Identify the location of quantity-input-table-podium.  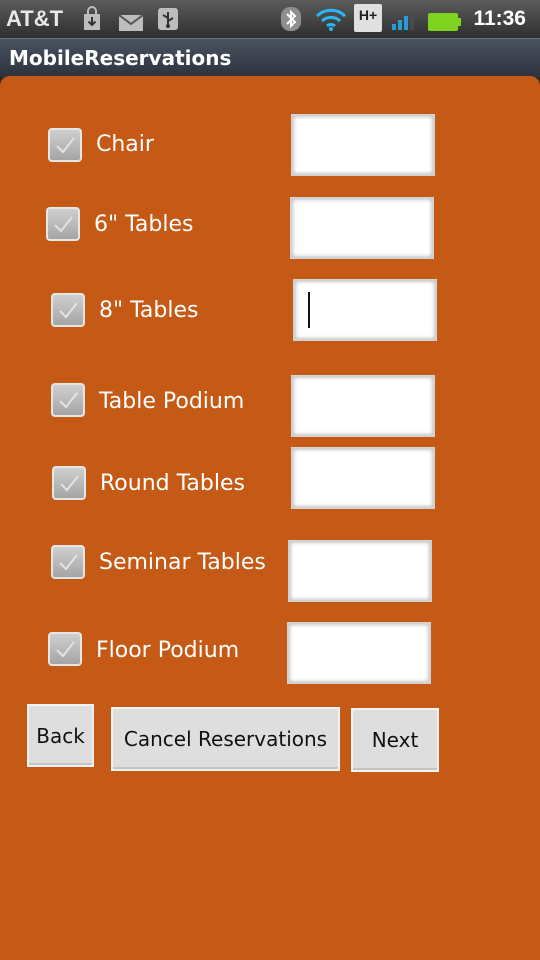
(363, 406).